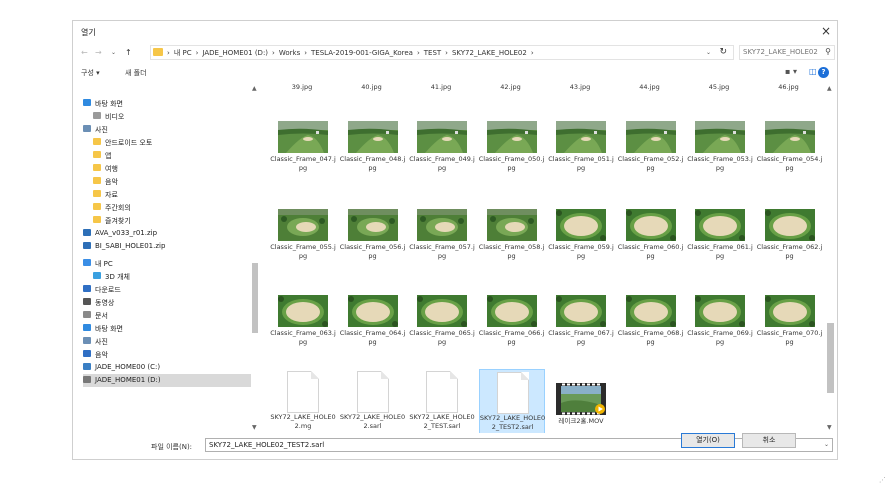 The height and width of the screenshot is (486, 888). What do you see at coordinates (511, 87) in the screenshot?
I see `file-label-partial: 42.jpg` at bounding box center [511, 87].